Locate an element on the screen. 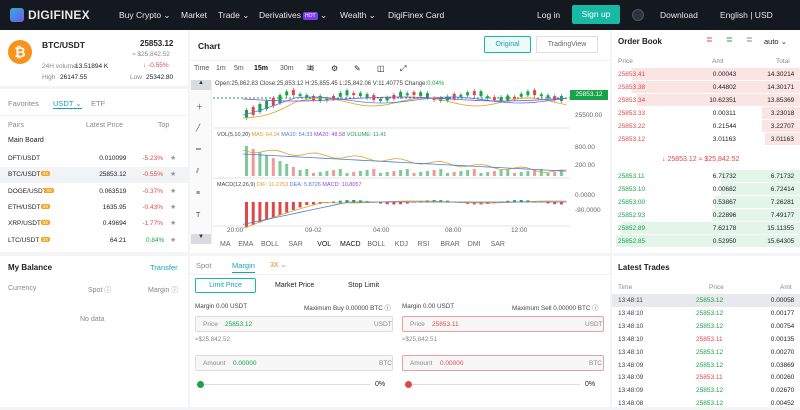  indicator-icon: ⚟ is located at coordinates (311, 68).